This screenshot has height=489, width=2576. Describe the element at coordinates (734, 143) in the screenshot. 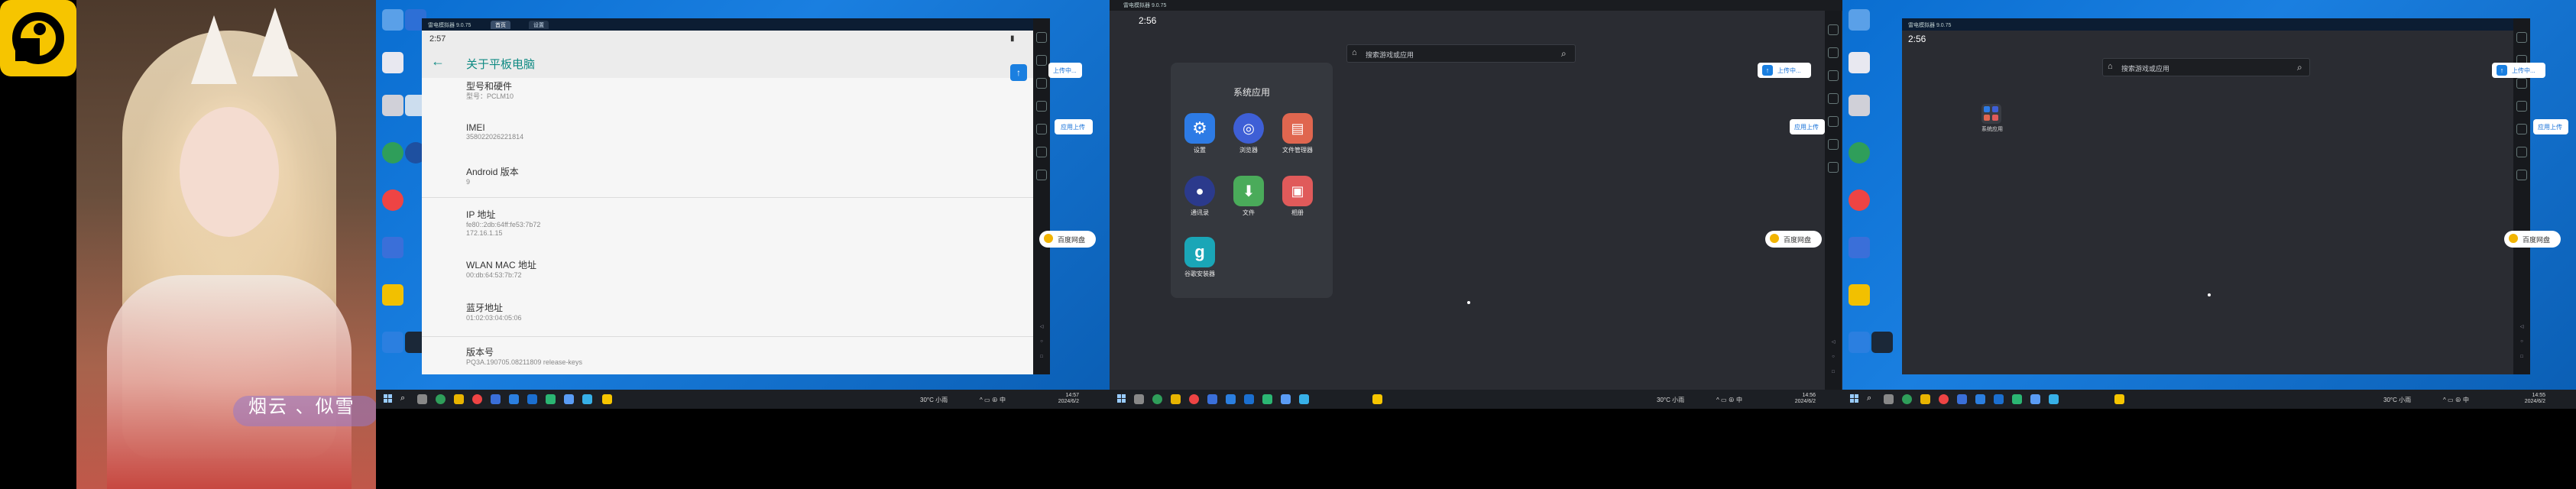

I see `settings-item: IMEI 358022026221814` at that location.